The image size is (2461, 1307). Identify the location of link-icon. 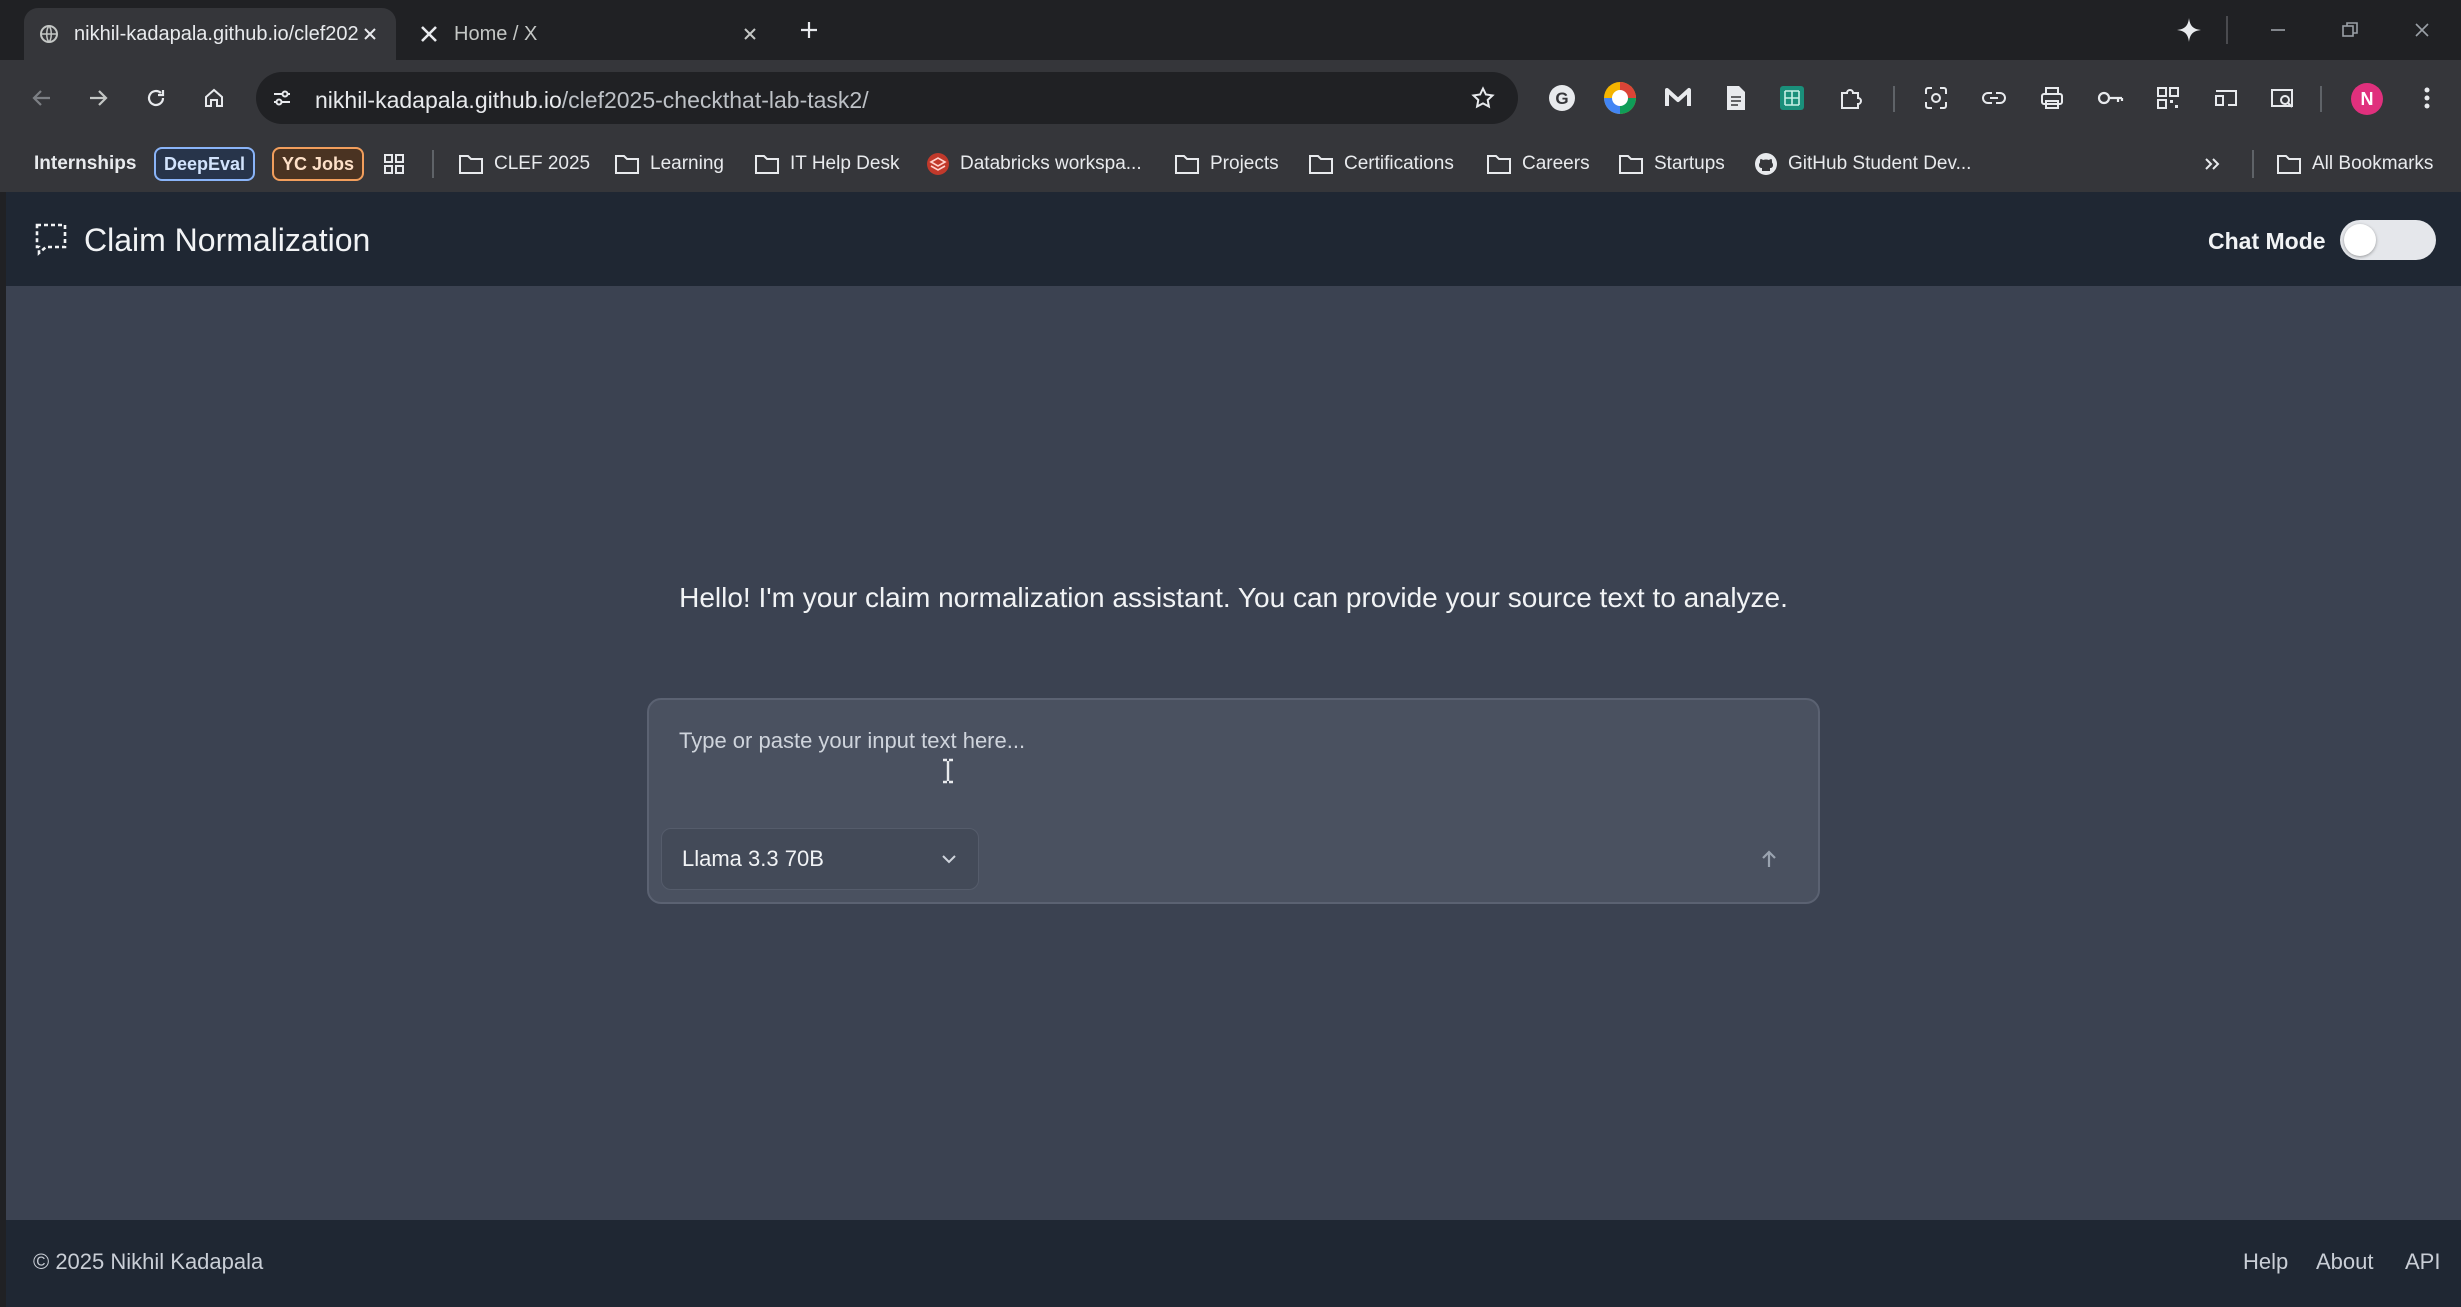
(1994, 98).